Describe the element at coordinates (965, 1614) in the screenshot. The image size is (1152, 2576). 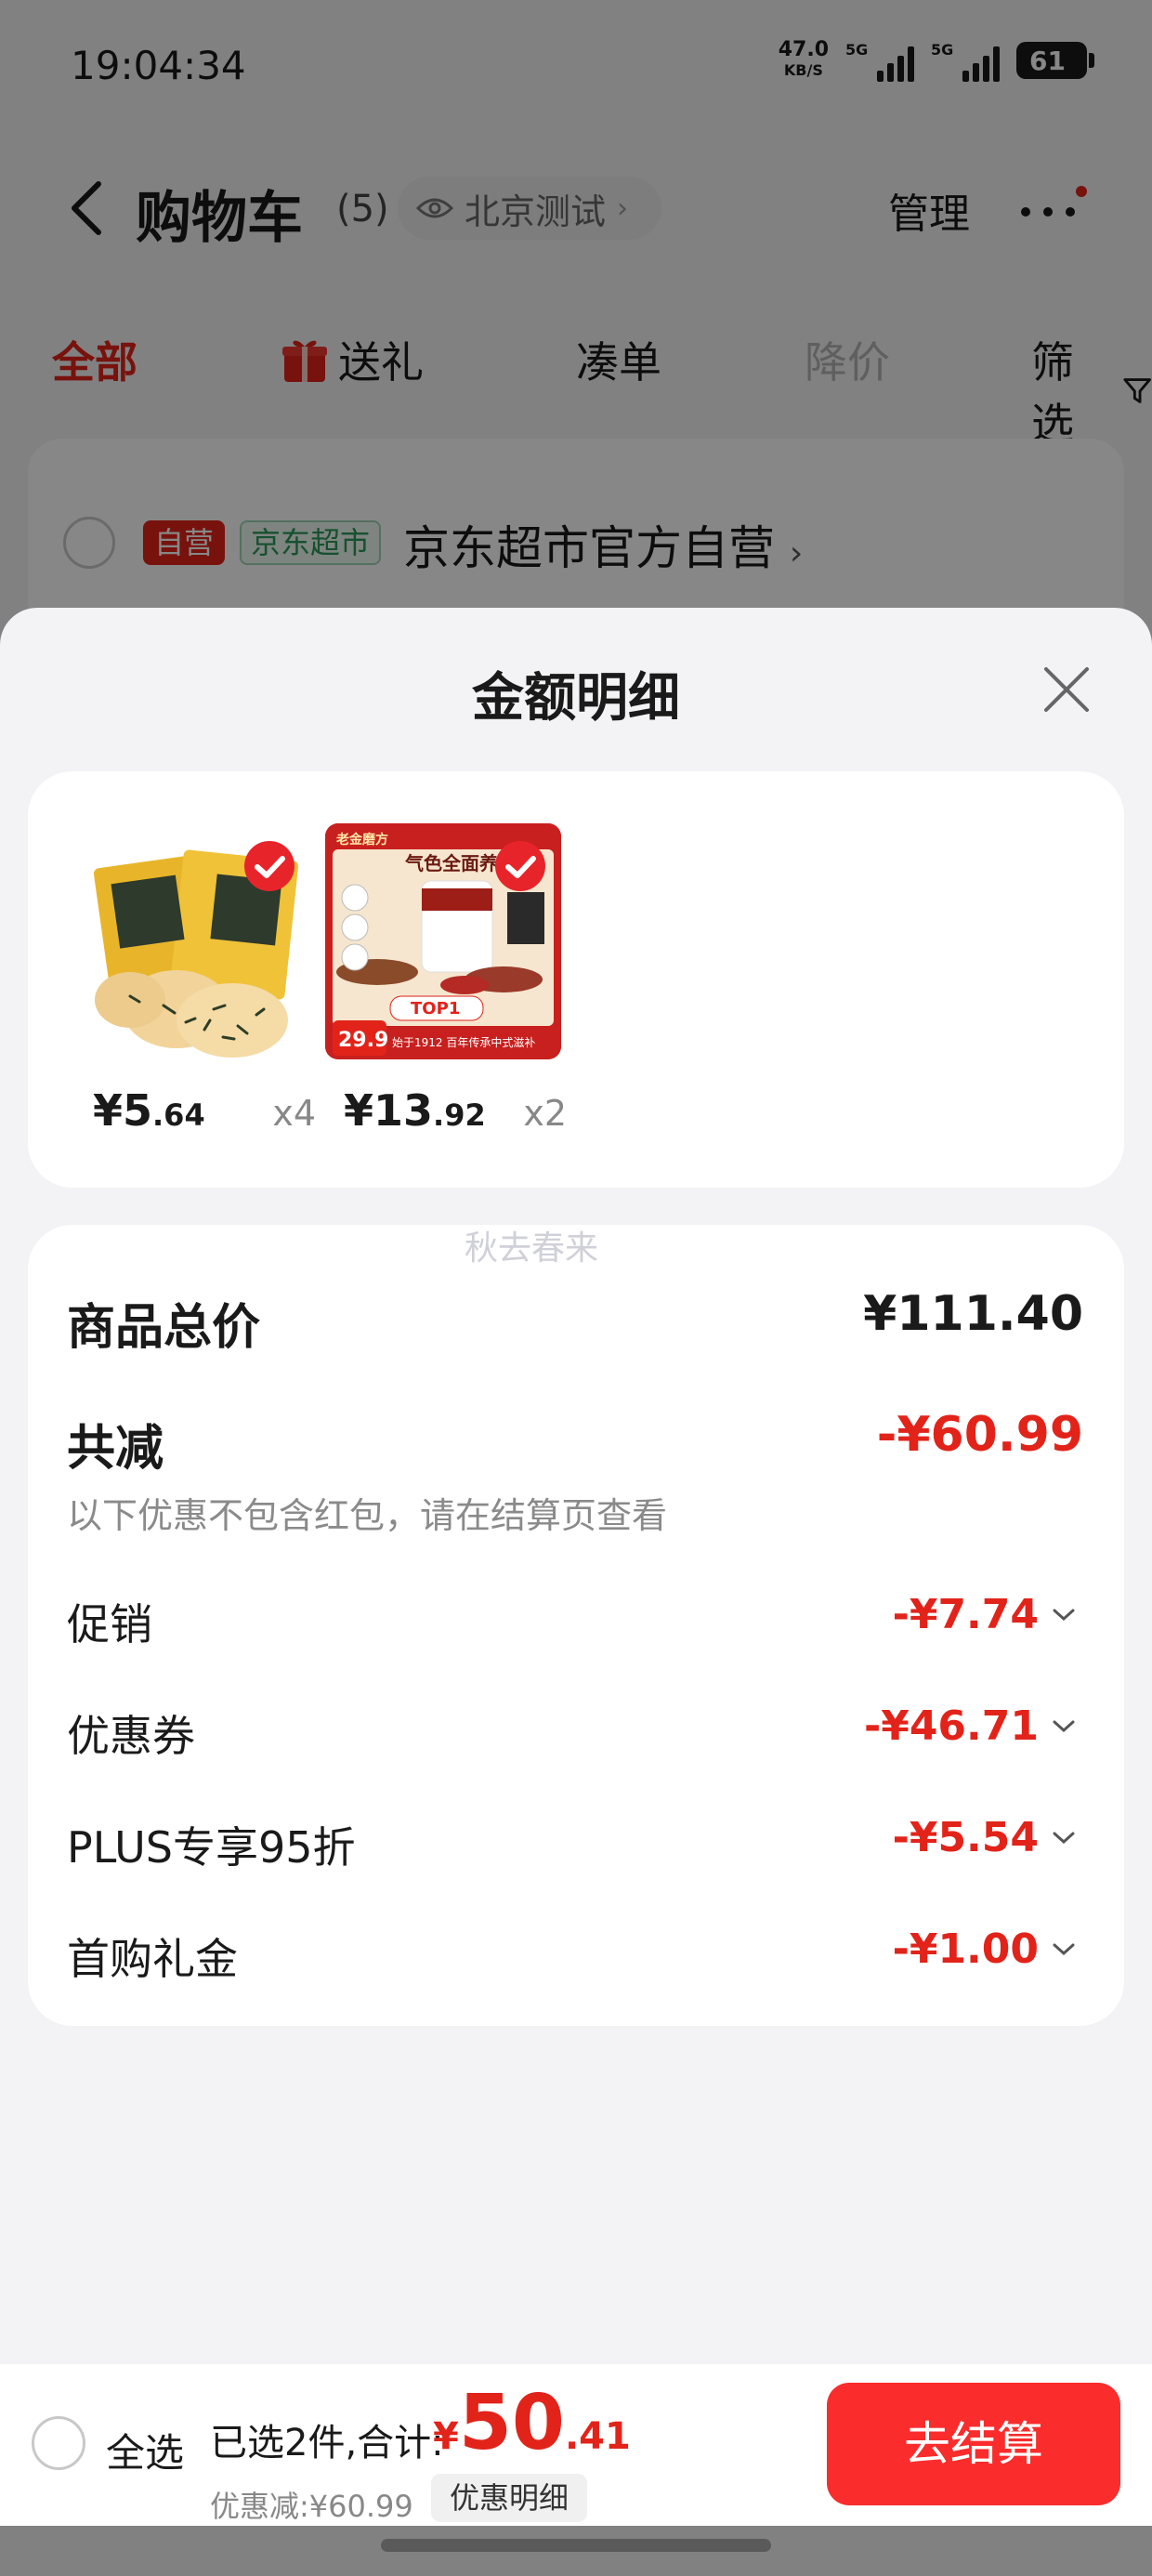
I see `promotion-amount: -¥7.74` at that location.